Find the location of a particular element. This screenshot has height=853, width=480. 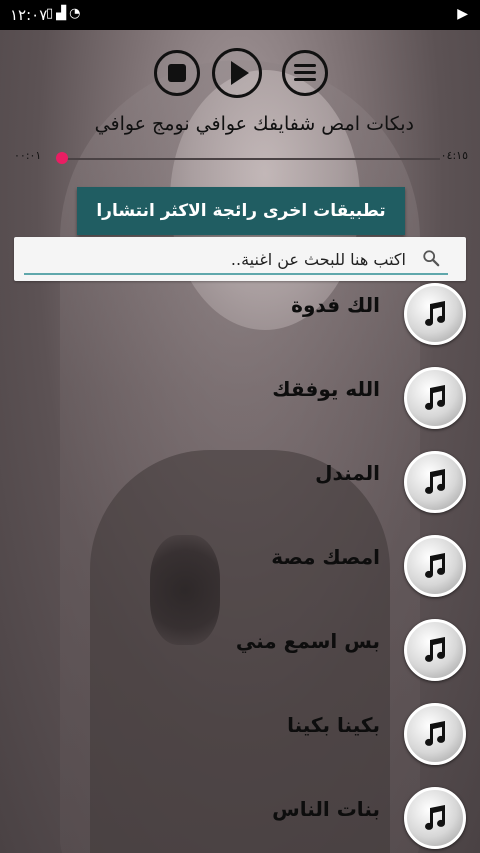

wifi-icon: ◔ is located at coordinates (76, 13).